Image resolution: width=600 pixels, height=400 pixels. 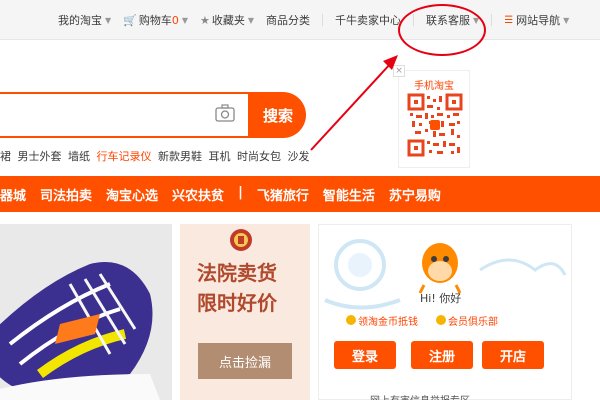 I want to click on hot-word: 耳机, so click(x=220, y=156).